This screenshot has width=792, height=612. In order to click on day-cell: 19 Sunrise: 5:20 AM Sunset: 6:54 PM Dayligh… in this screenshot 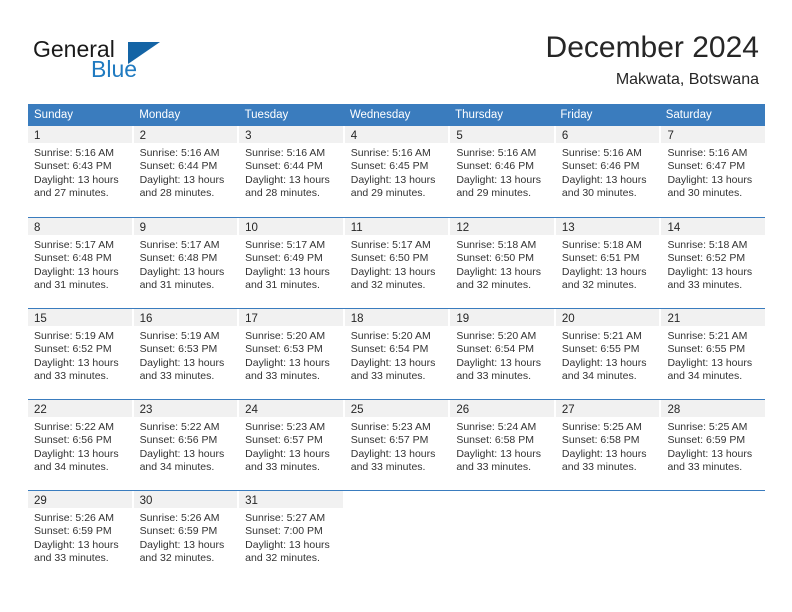, I will do `click(502, 354)`.